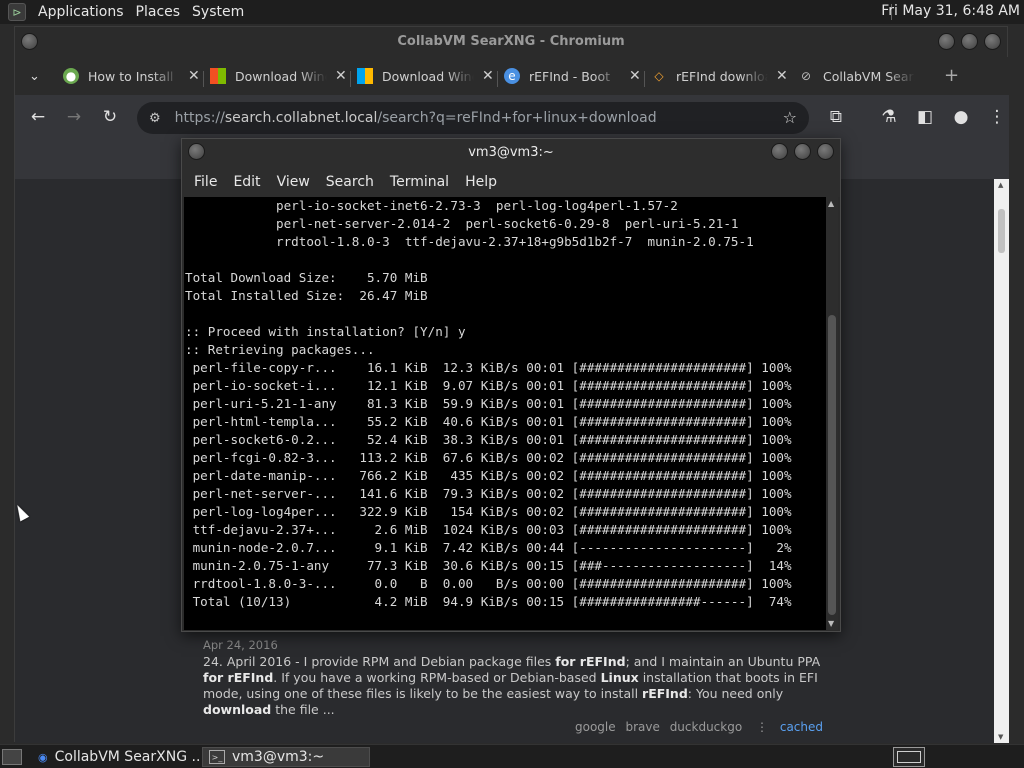  What do you see at coordinates (1001, 461) in the screenshot?
I see `page-scrollbar: ▲ ▼` at bounding box center [1001, 461].